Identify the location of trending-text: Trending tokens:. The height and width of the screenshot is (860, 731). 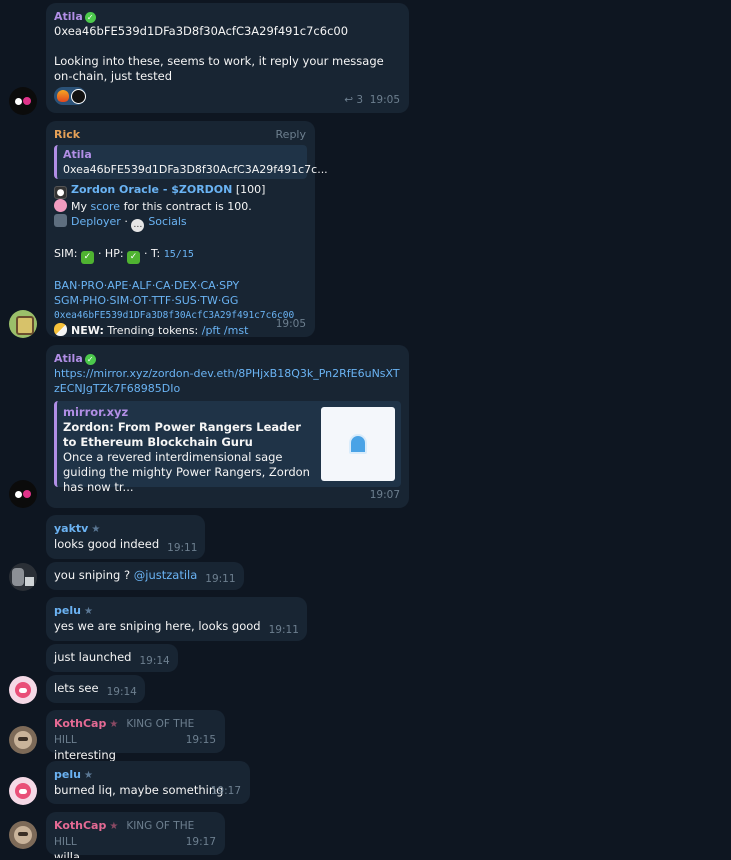
(153, 330).